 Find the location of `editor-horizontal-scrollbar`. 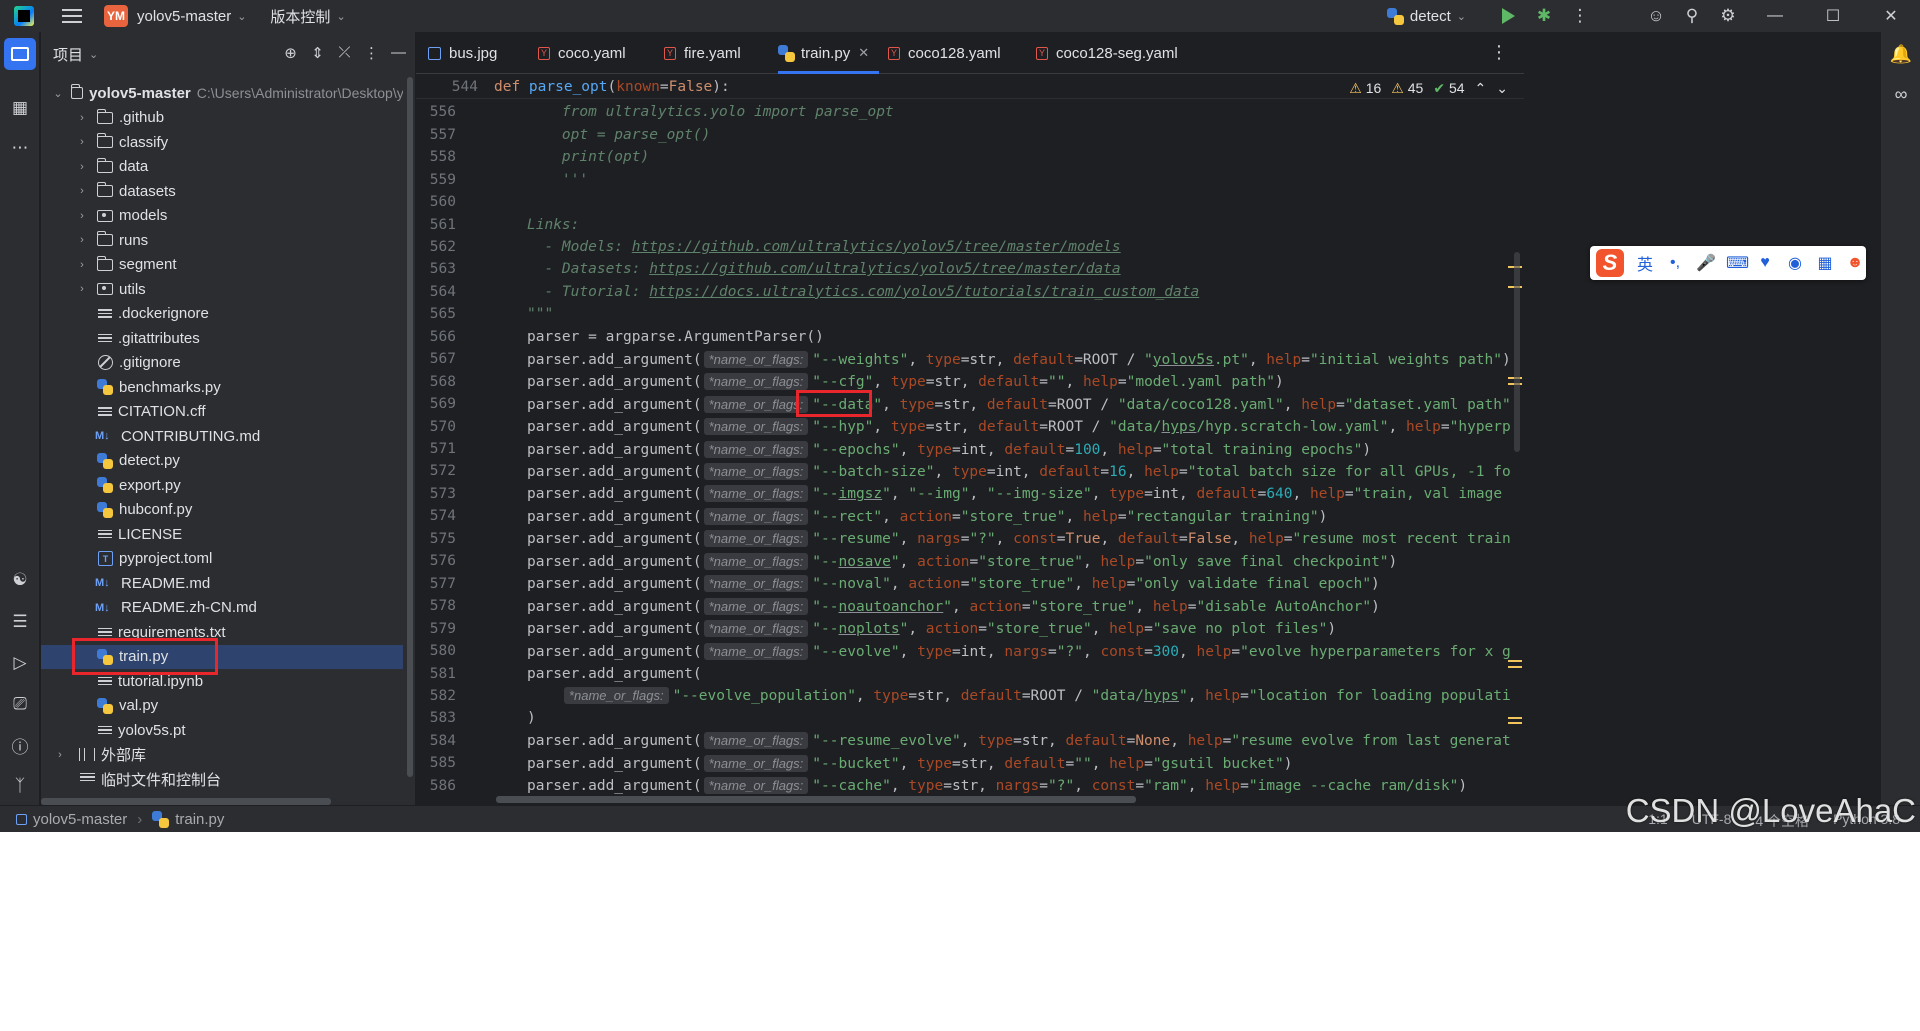

editor-horizontal-scrollbar is located at coordinates (816, 799).